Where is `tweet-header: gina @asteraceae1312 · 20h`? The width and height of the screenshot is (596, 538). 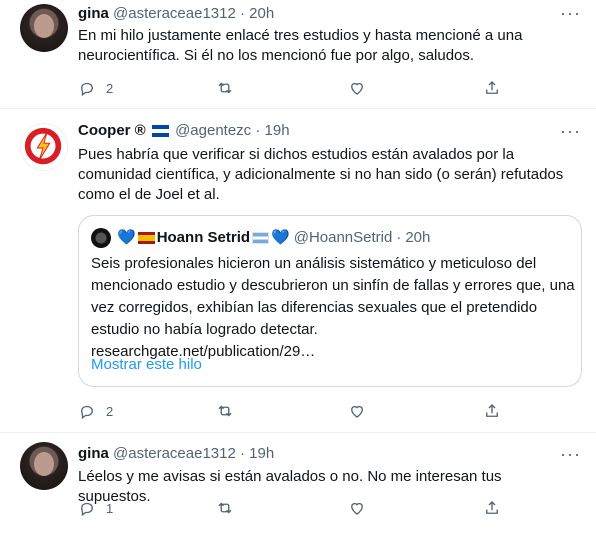 tweet-header: gina @asteraceae1312 · 20h is located at coordinates (176, 14).